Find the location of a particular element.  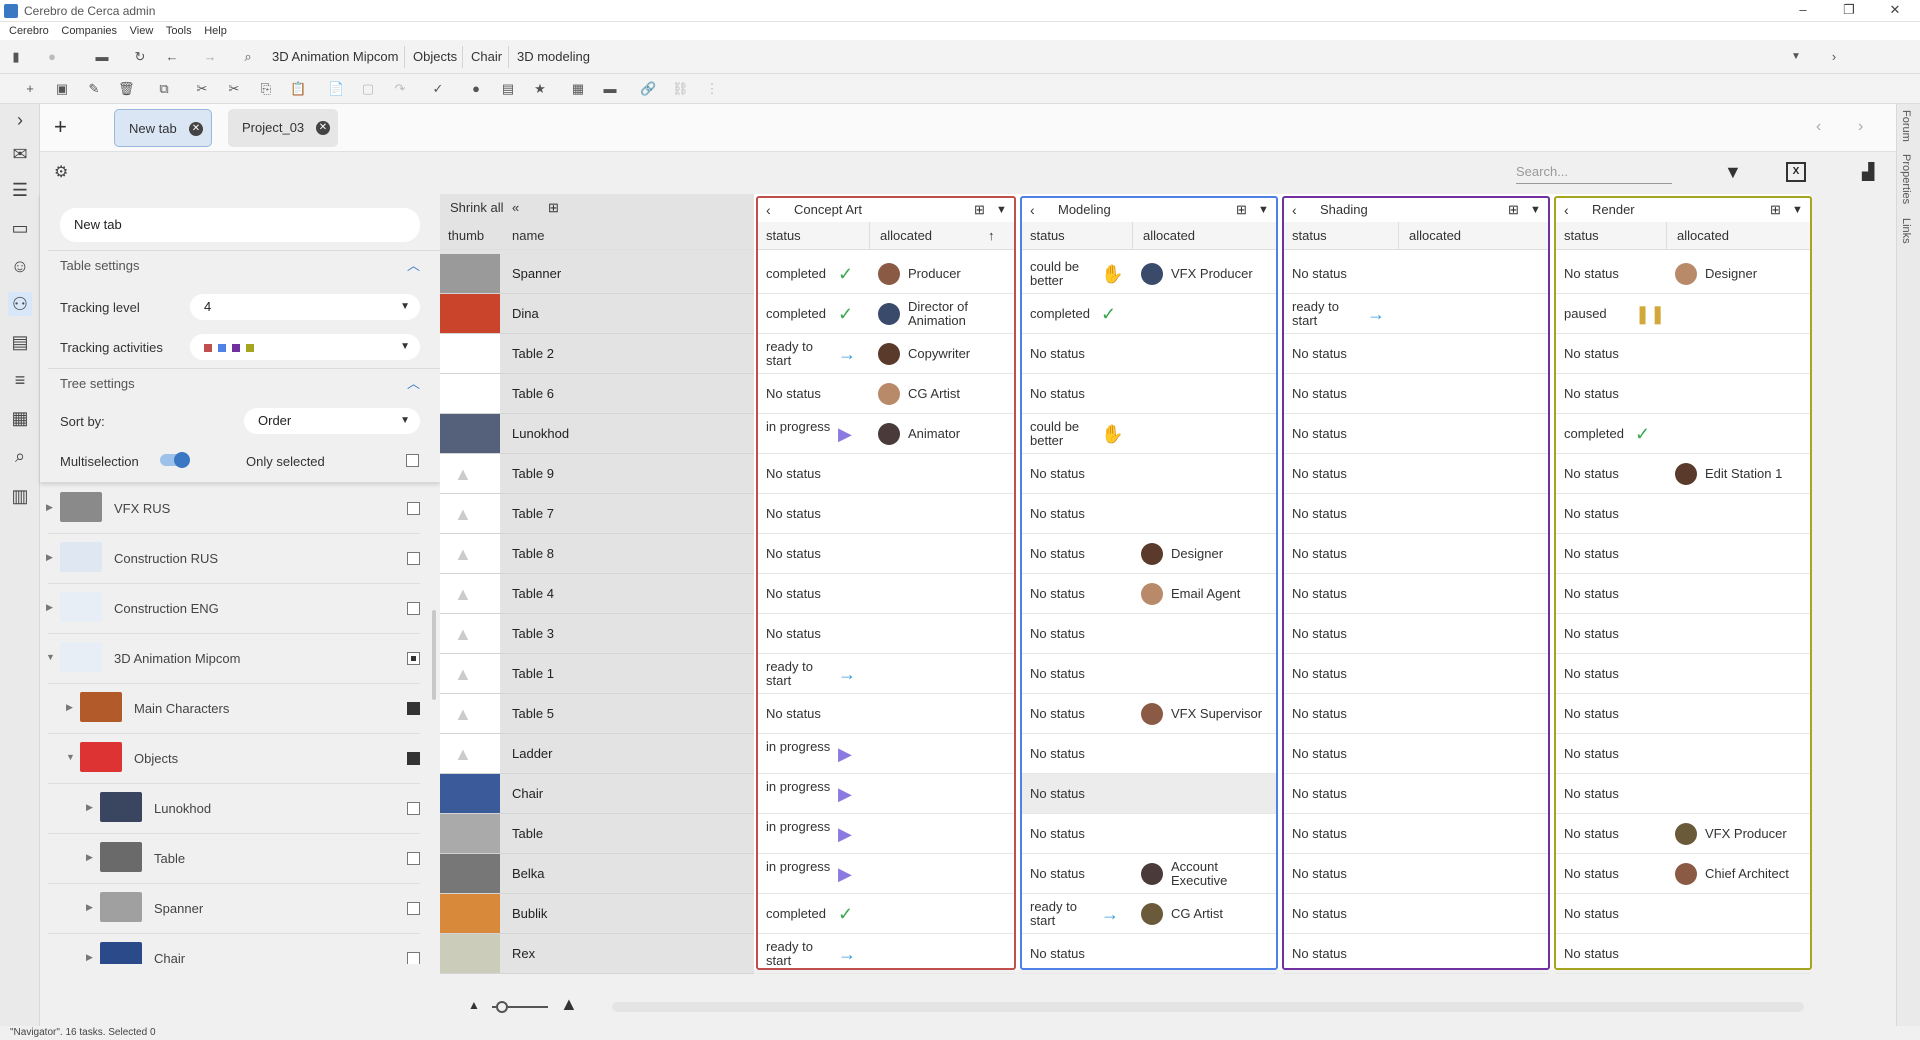

paste-icon: 📋 is located at coordinates (298, 89).